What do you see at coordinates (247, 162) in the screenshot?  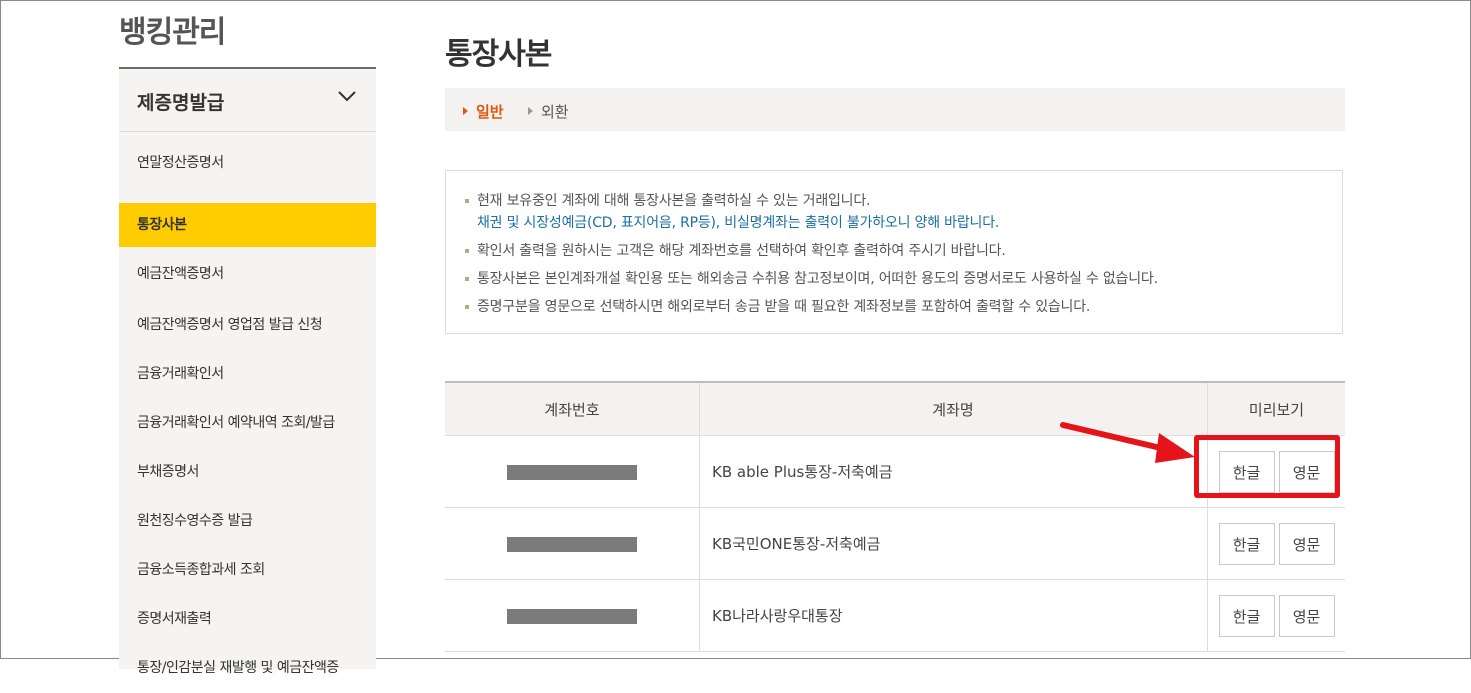 I see `sidebar-item-year-end-tax-cert: 연말정산증명서` at bounding box center [247, 162].